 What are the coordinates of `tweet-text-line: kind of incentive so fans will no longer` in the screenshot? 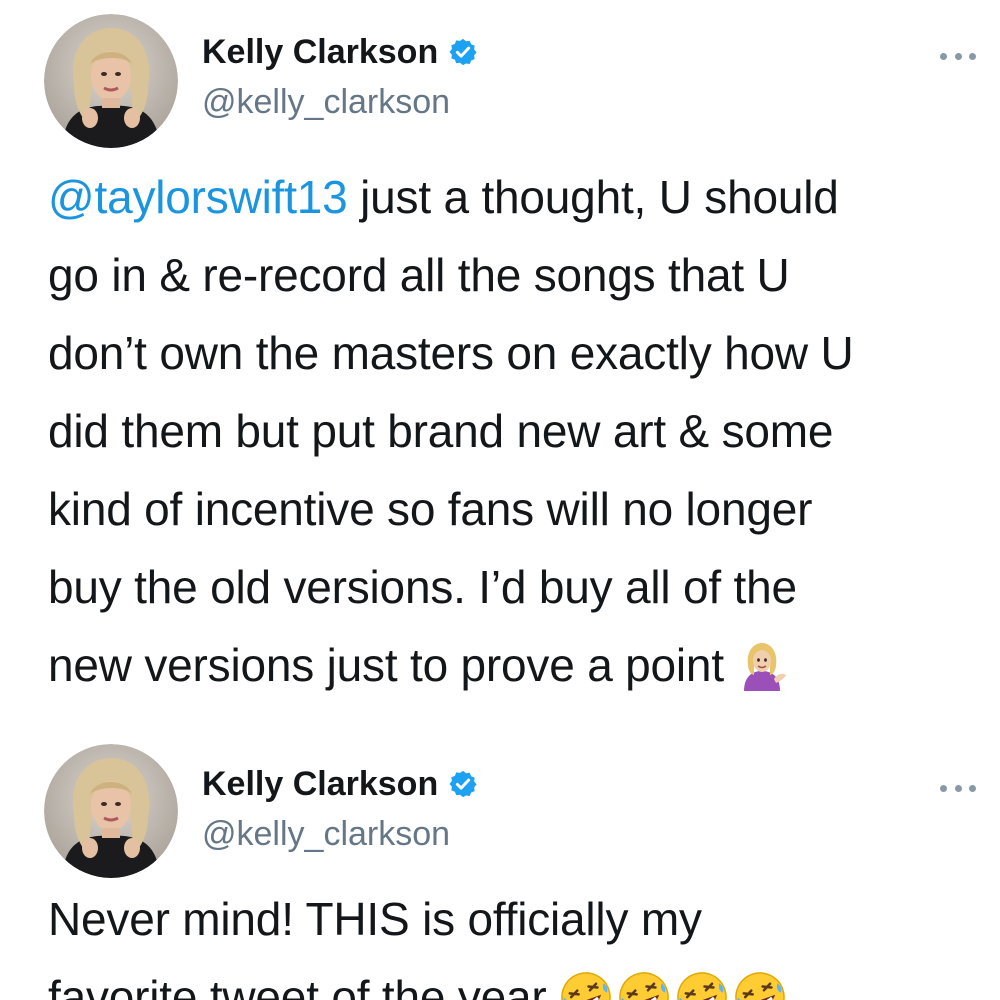 It's located at (430, 509).